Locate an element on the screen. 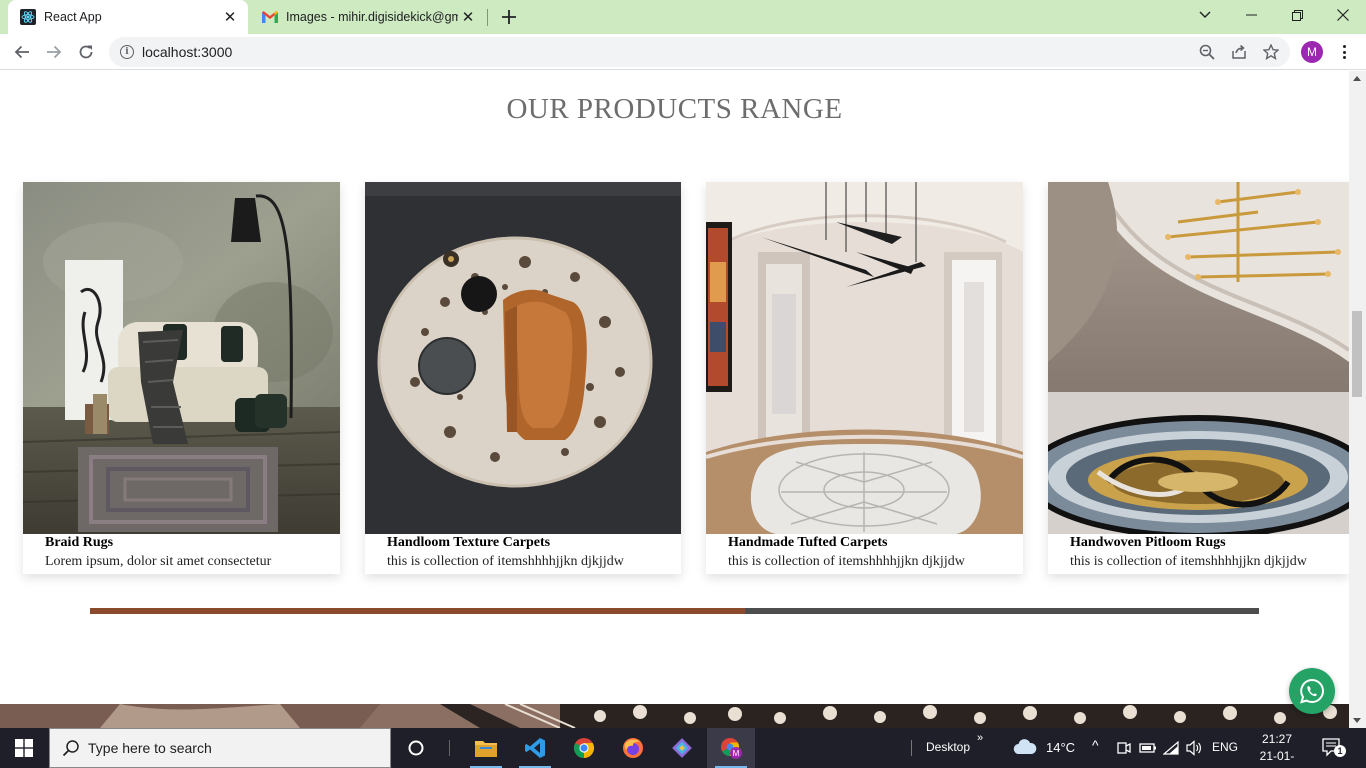 The height and width of the screenshot is (768, 1366). carousel-progress-fill is located at coordinates (417, 611).